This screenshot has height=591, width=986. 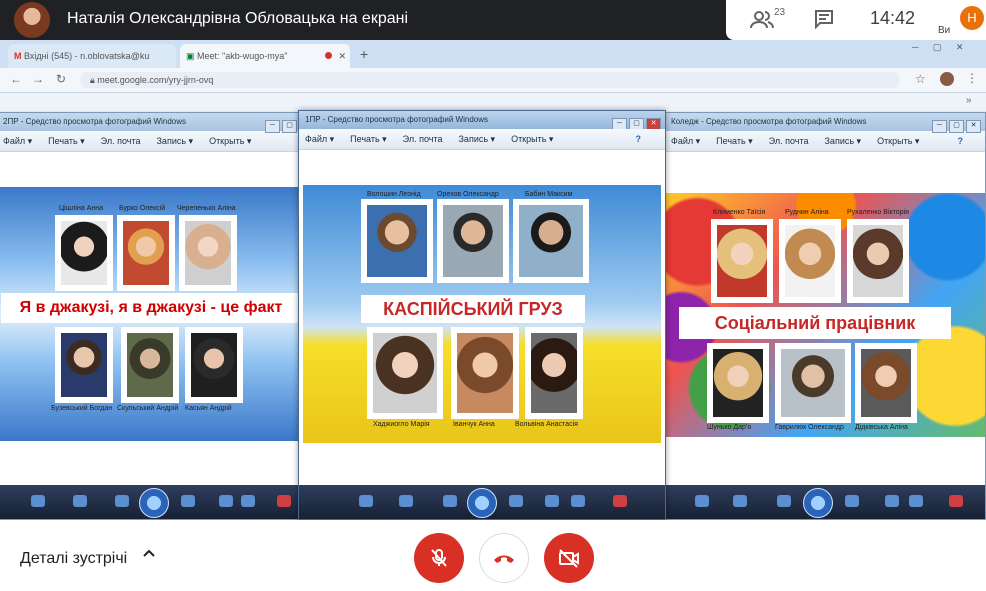 What do you see at coordinates (762, 20) in the screenshot?
I see `people-icon` at bounding box center [762, 20].